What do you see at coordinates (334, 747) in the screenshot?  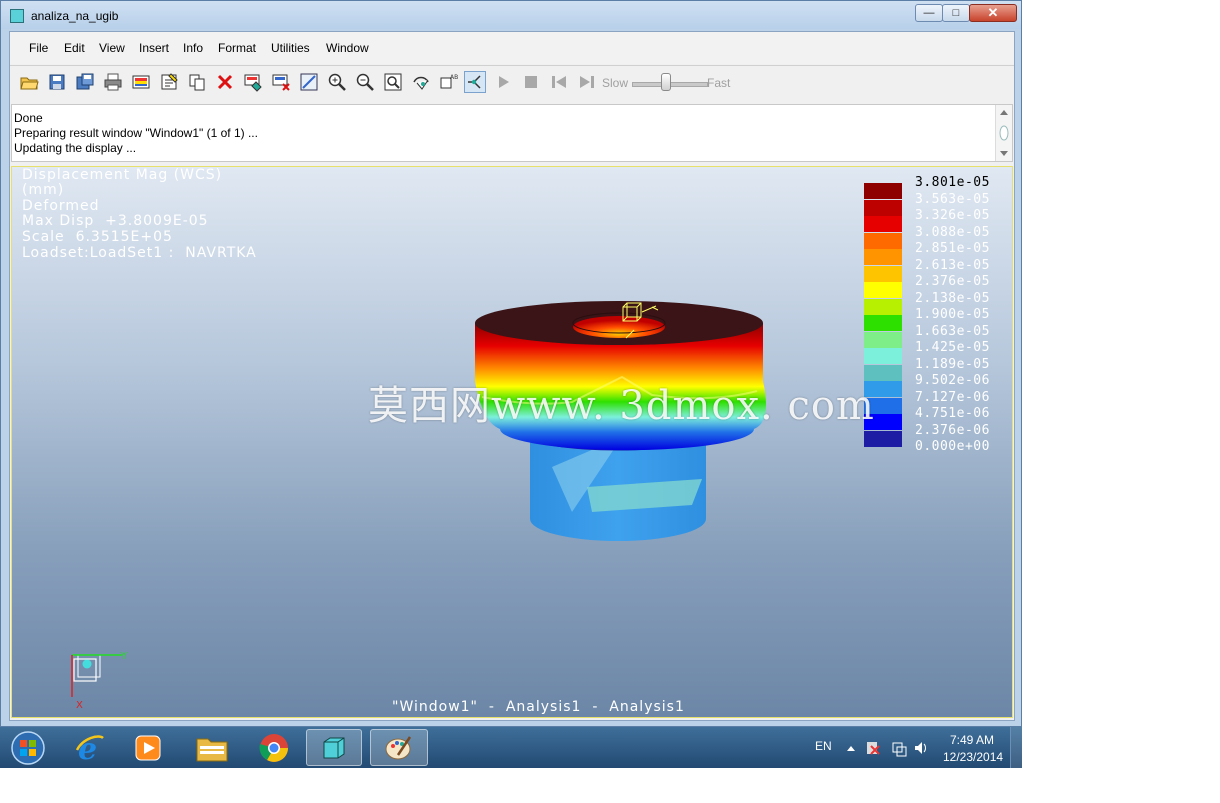 I see `creo-simulate-icon` at bounding box center [334, 747].